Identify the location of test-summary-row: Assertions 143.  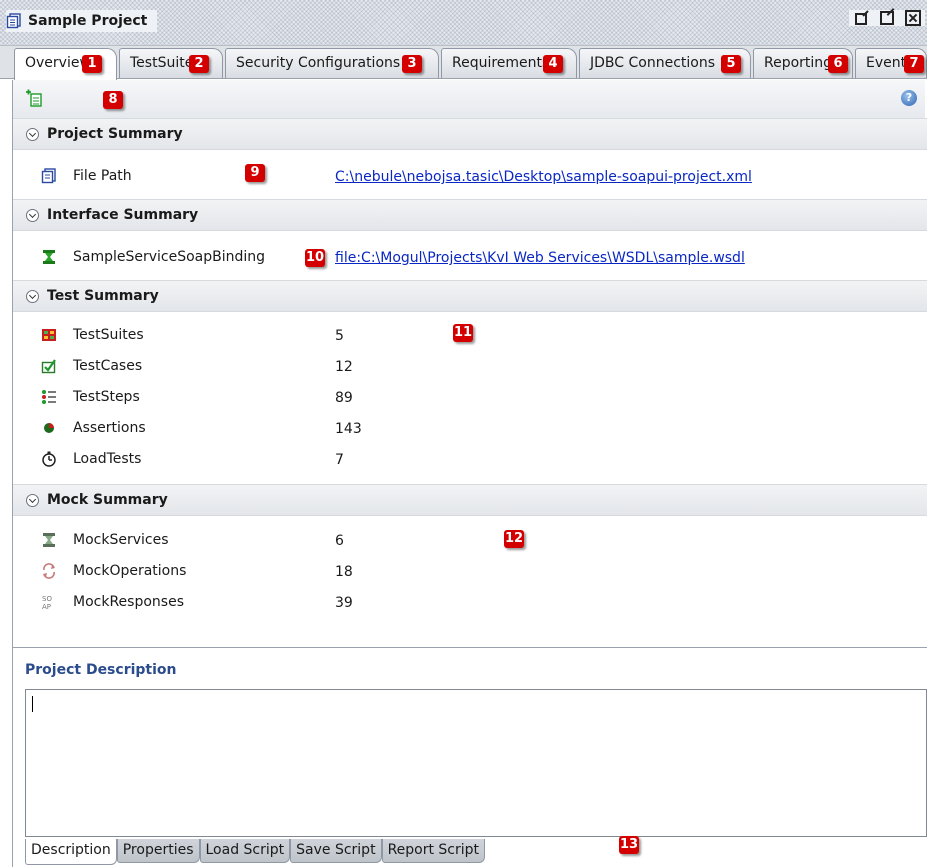
(263, 429).